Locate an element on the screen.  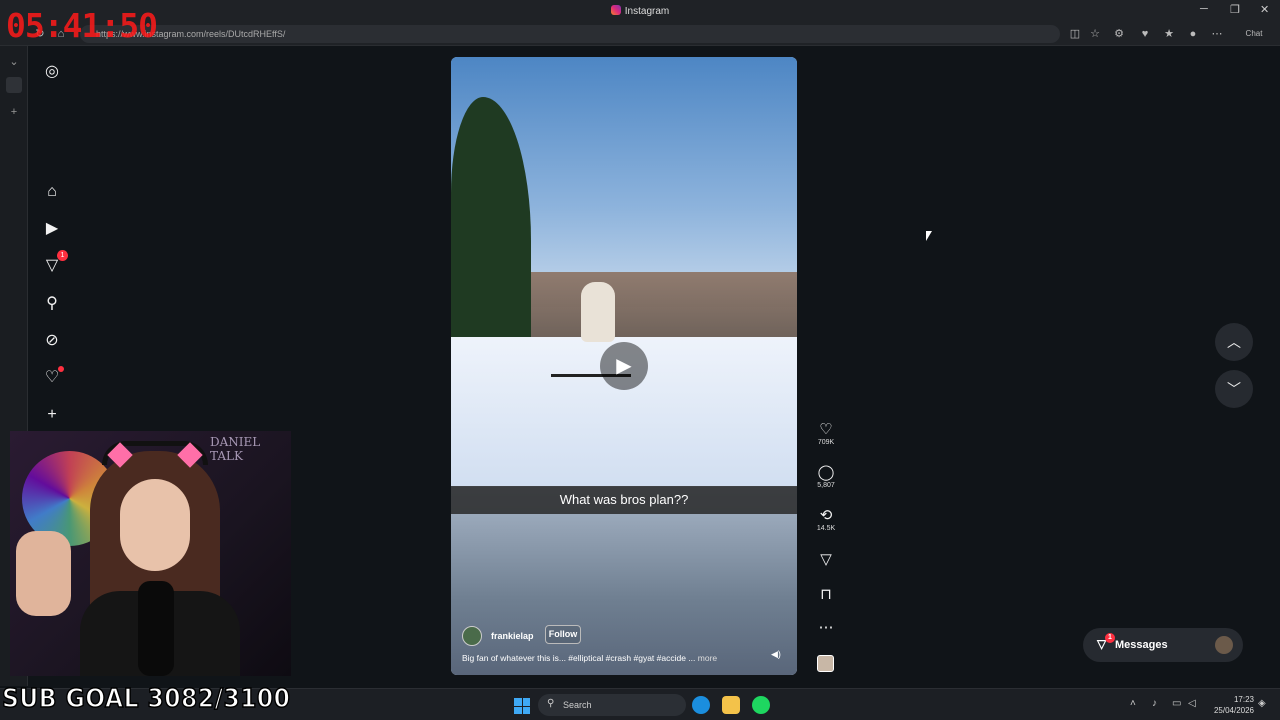
chevron-up-icon: ︿ is located at coordinates (1234, 342).